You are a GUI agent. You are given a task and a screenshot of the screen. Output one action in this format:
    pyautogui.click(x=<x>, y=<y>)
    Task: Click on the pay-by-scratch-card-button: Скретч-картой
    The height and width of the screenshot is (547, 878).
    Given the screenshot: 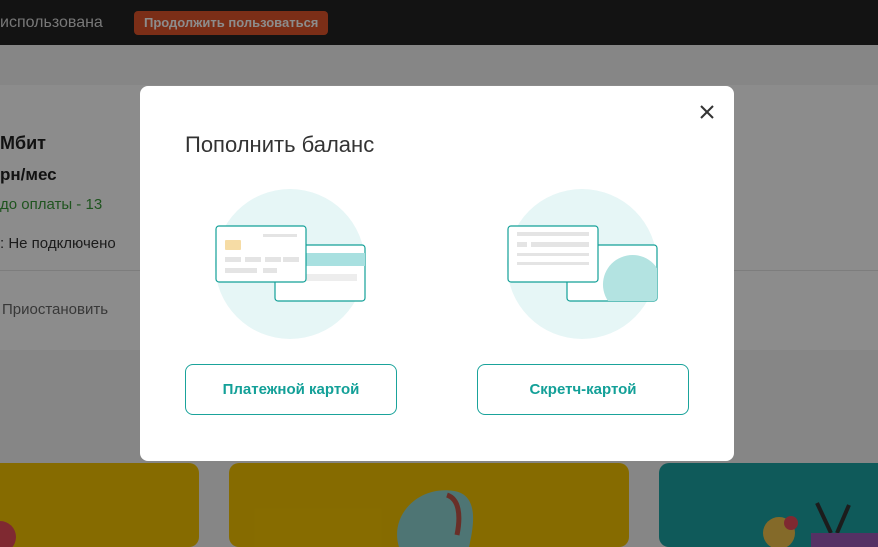 What is the action you would take?
    pyautogui.click(x=583, y=389)
    